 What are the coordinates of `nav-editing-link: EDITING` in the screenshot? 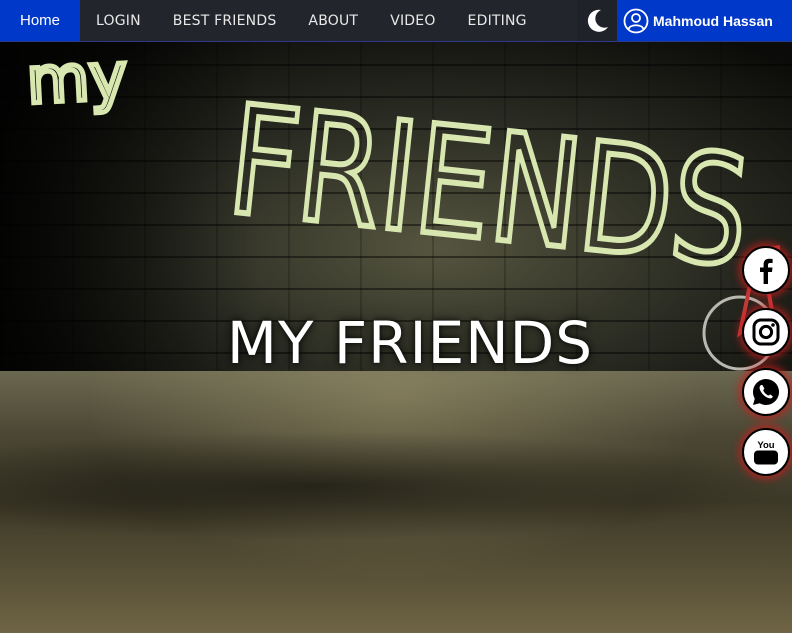 It's located at (497, 20).